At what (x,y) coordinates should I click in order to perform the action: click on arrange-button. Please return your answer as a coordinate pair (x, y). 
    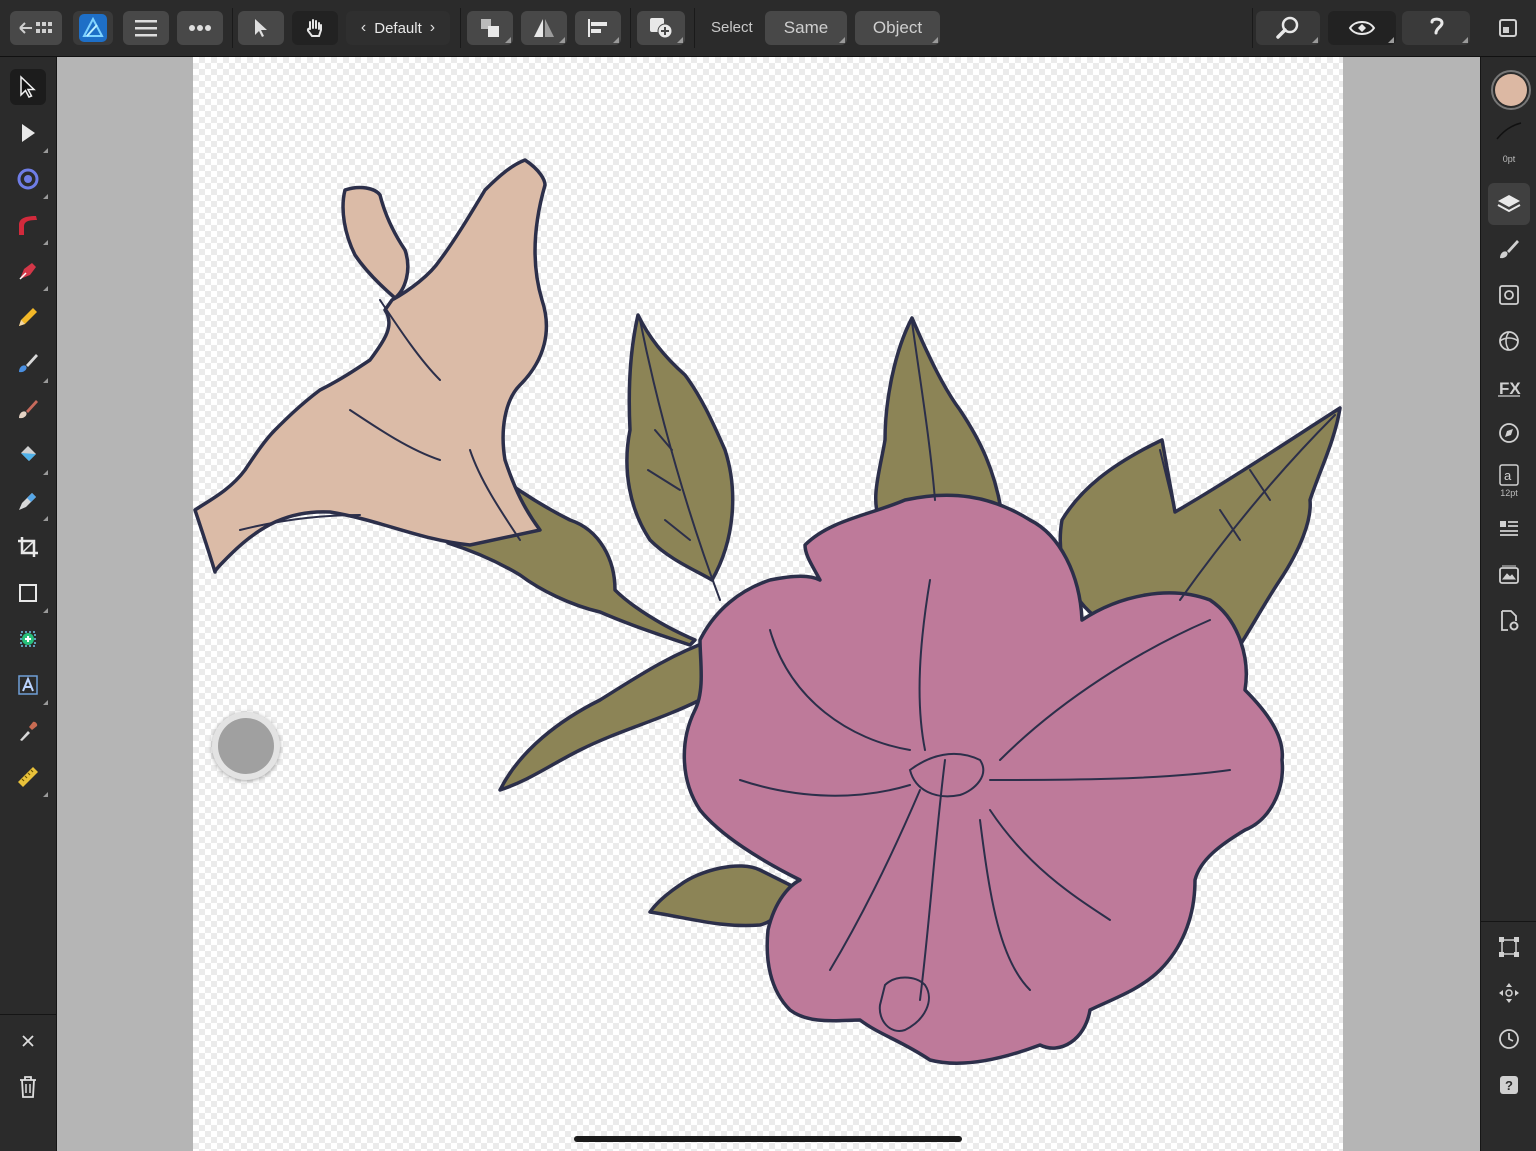
    Looking at the image, I should click on (490, 28).